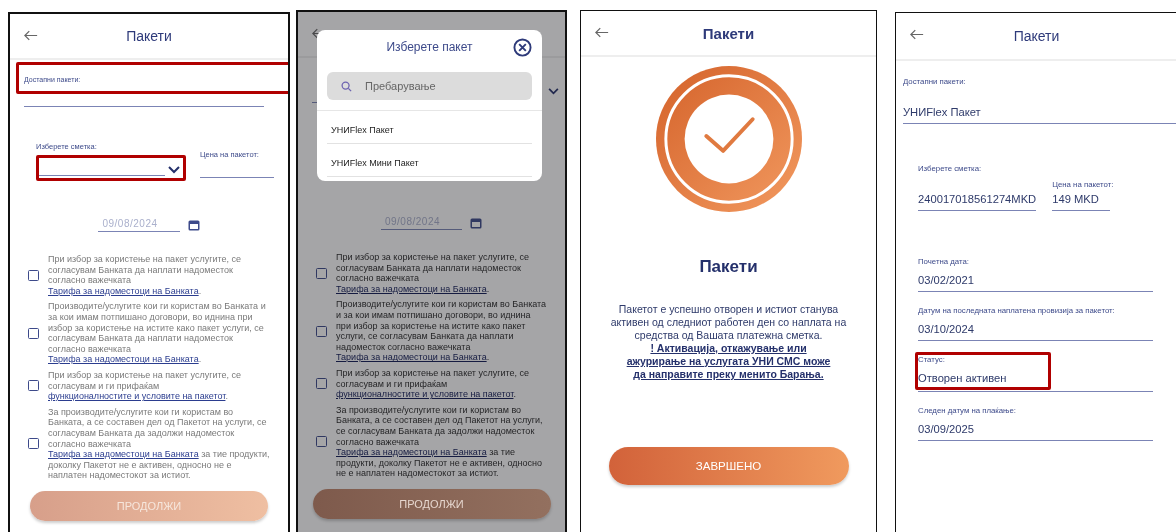  I want to click on price-value: 149 MKD, so click(1081, 201).